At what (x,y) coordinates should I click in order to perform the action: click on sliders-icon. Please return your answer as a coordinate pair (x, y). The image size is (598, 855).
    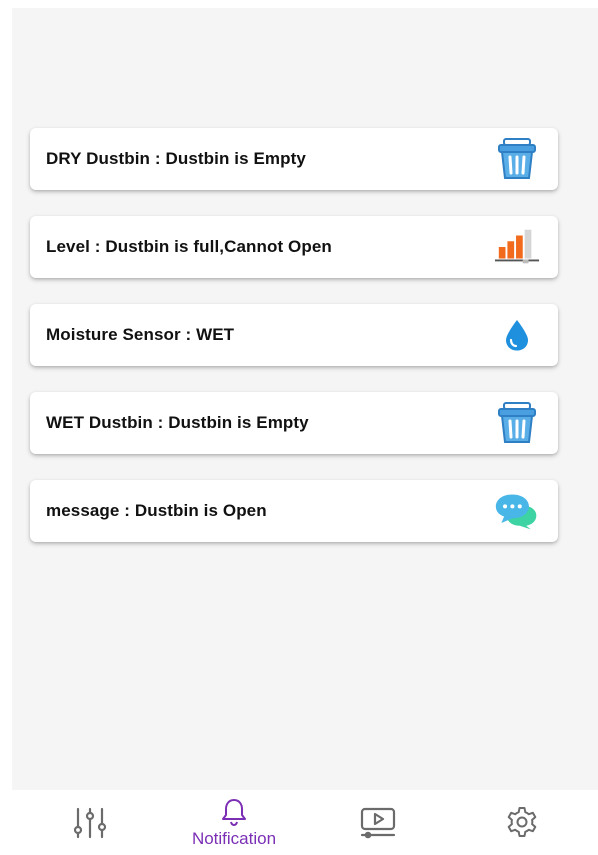
    Looking at the image, I should click on (90, 823).